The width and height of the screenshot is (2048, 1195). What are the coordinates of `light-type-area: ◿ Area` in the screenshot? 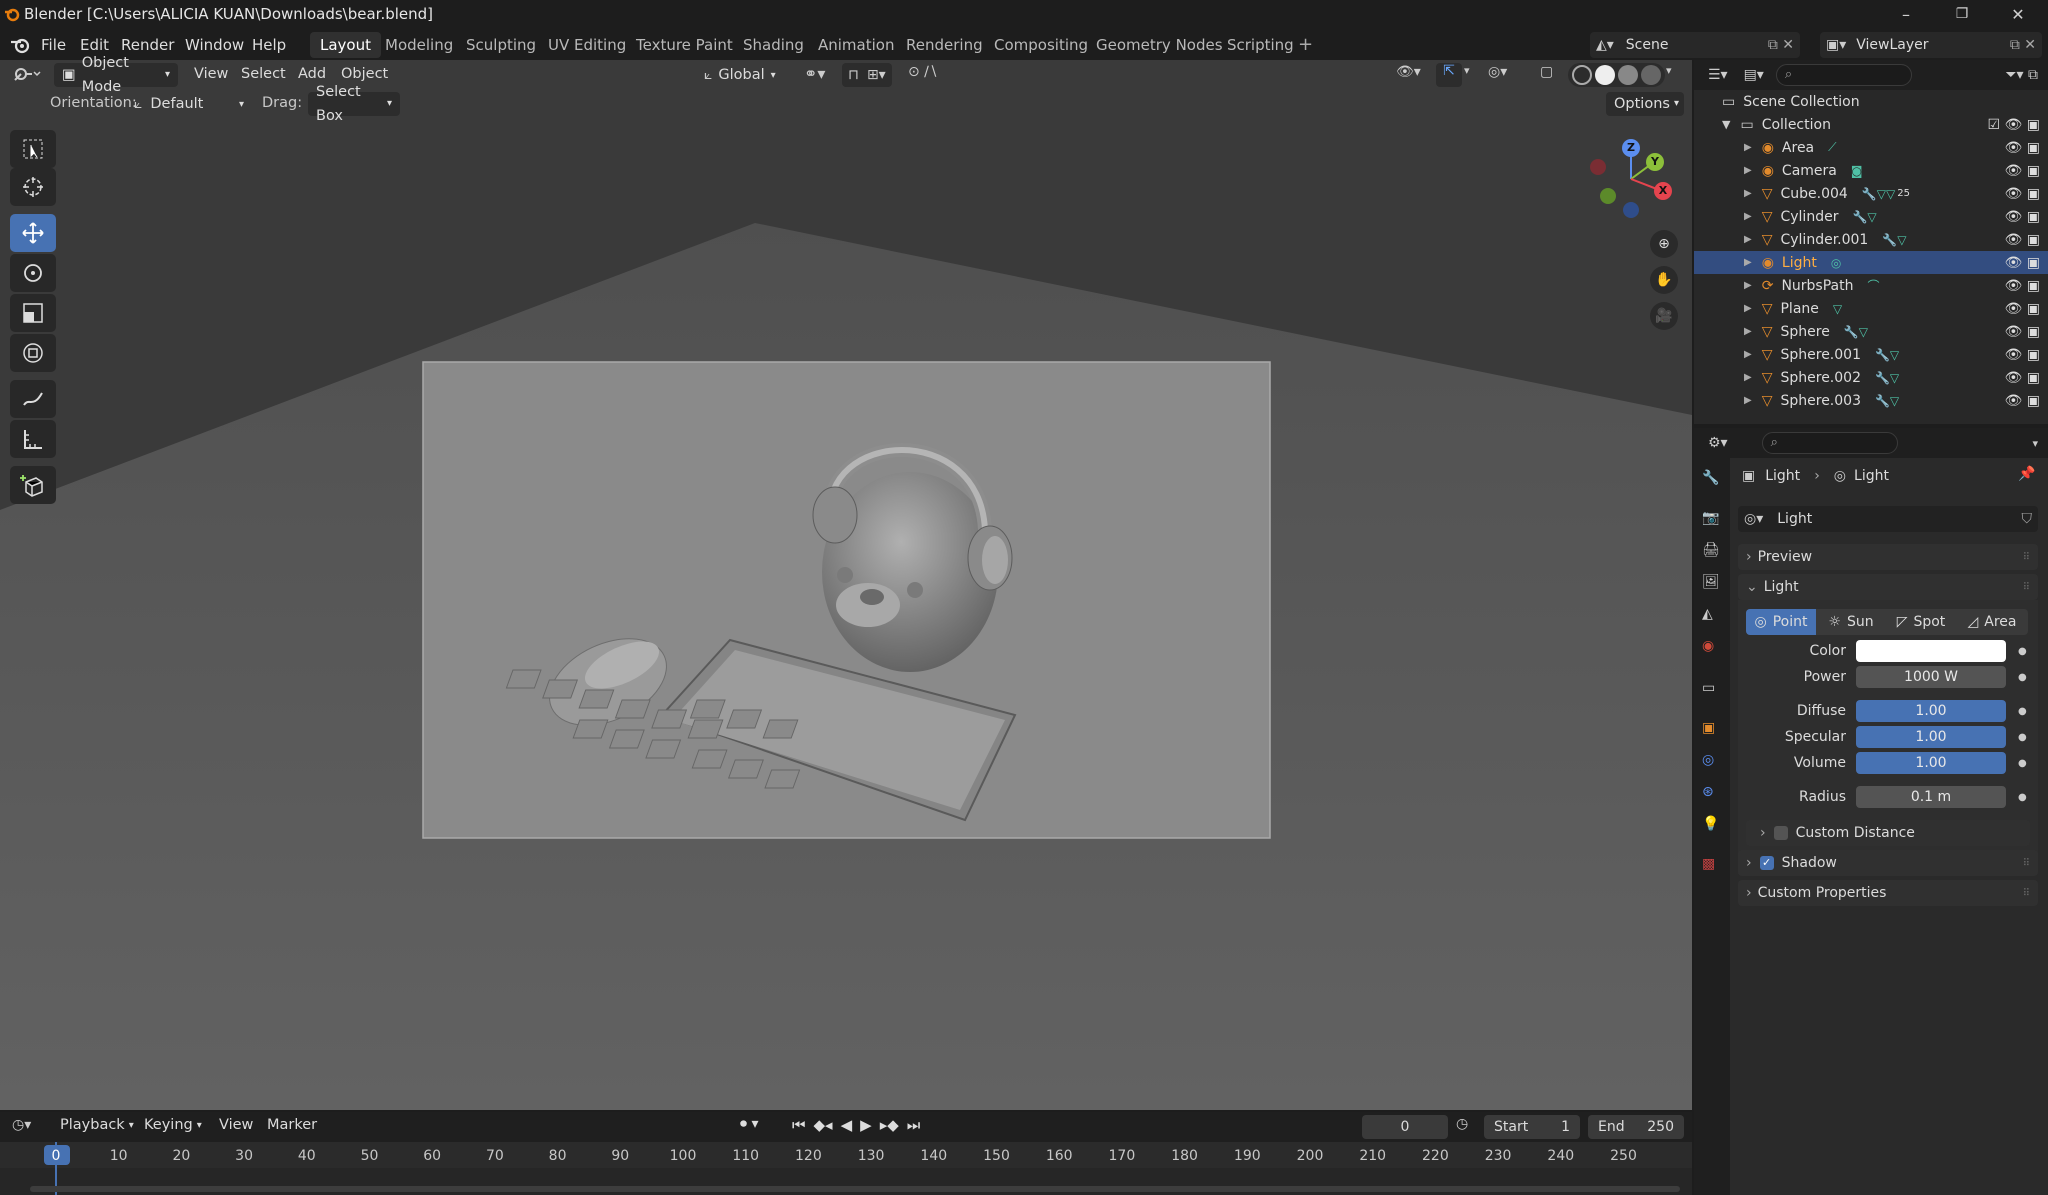 It's located at (1992, 622).